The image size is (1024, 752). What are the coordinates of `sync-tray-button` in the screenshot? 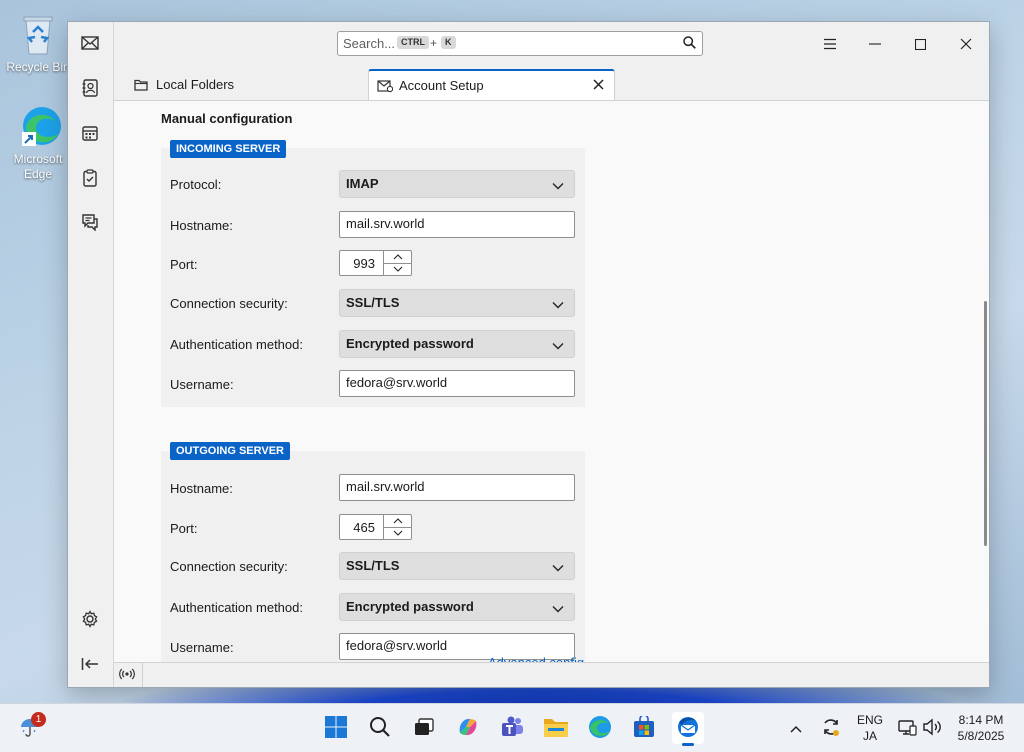 It's located at (831, 728).